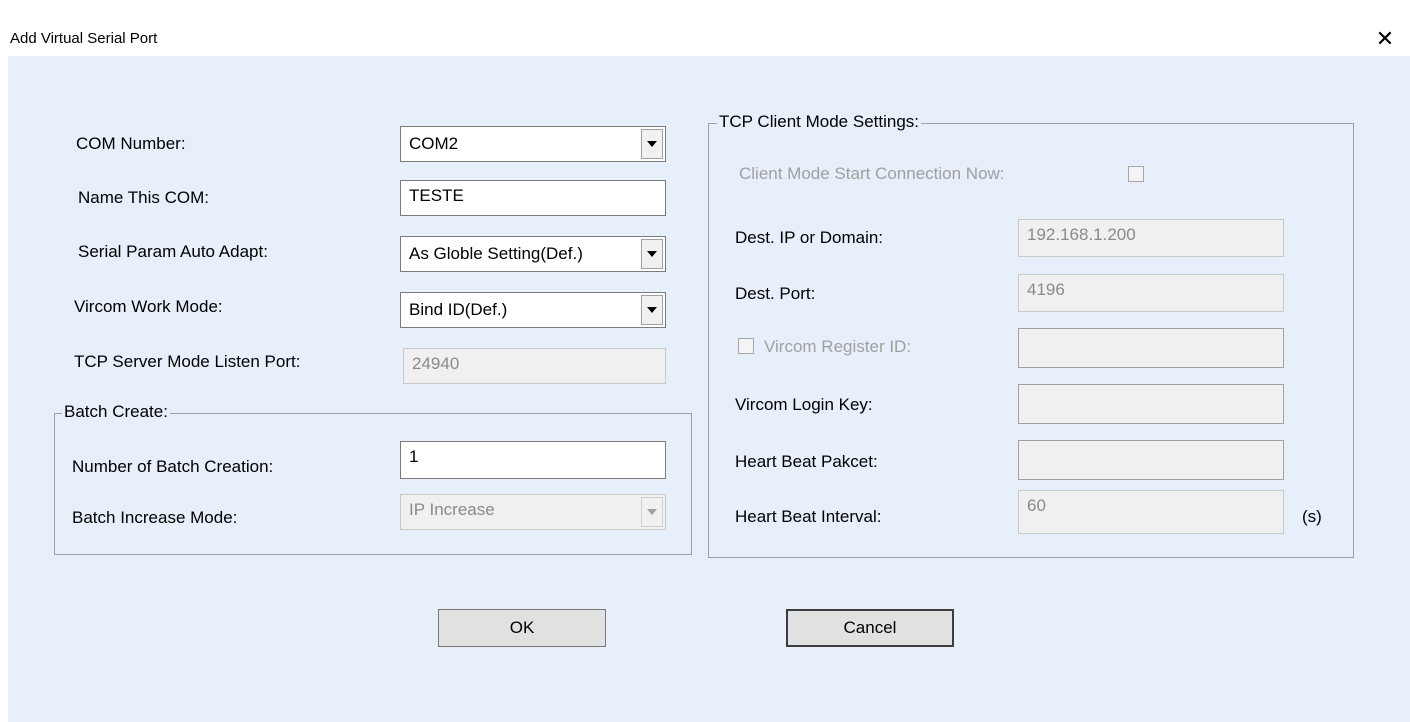  I want to click on name-com-label: Name This COM:, so click(143, 197).